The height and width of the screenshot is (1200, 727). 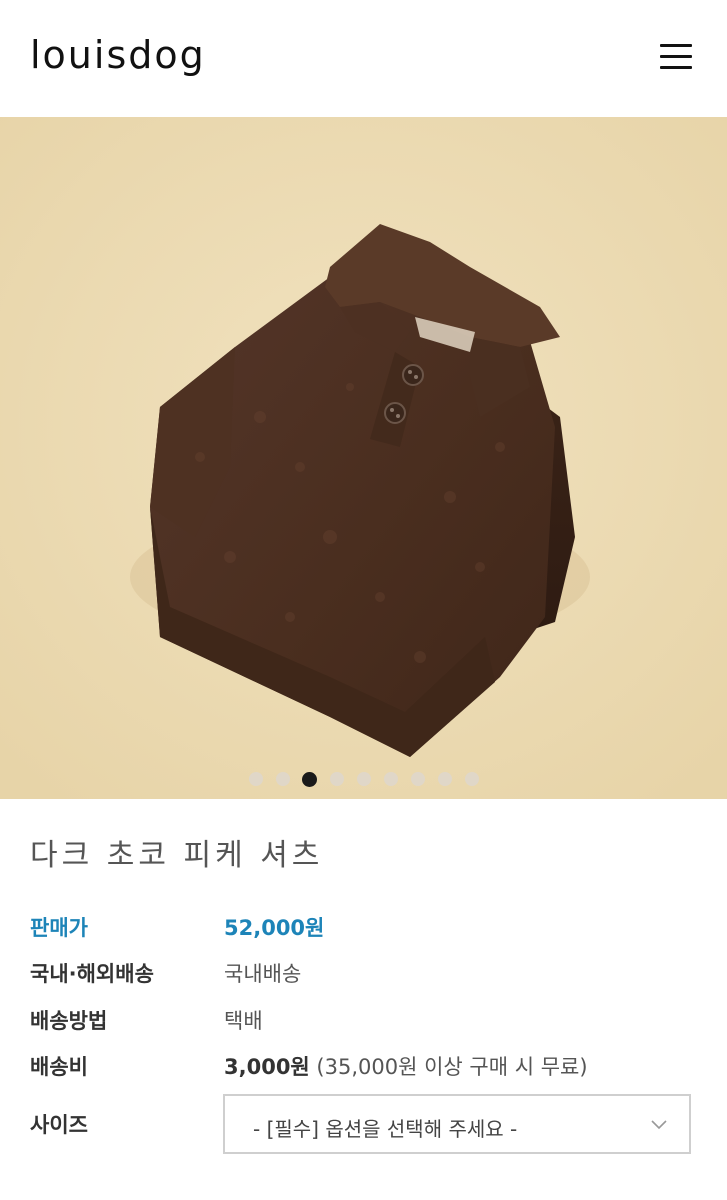 What do you see at coordinates (263, 974) in the screenshot?
I see `shipping-scope-value: 국내배송` at bounding box center [263, 974].